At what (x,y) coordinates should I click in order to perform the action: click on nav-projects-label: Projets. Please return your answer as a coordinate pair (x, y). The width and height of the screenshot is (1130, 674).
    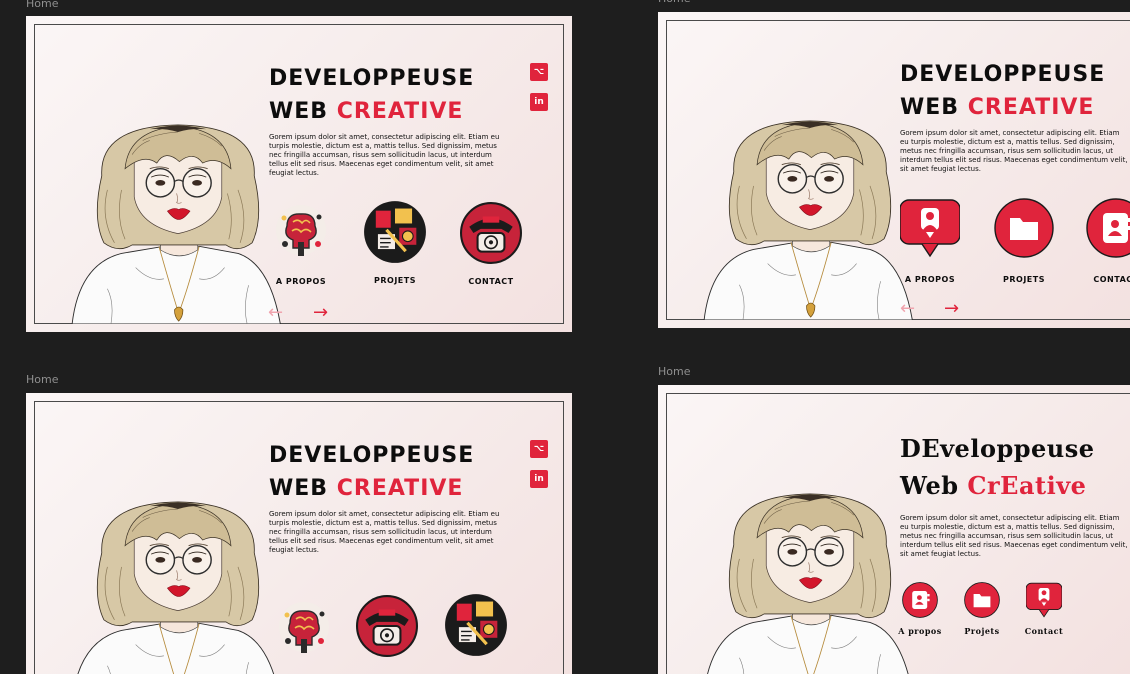
    Looking at the image, I should click on (982, 631).